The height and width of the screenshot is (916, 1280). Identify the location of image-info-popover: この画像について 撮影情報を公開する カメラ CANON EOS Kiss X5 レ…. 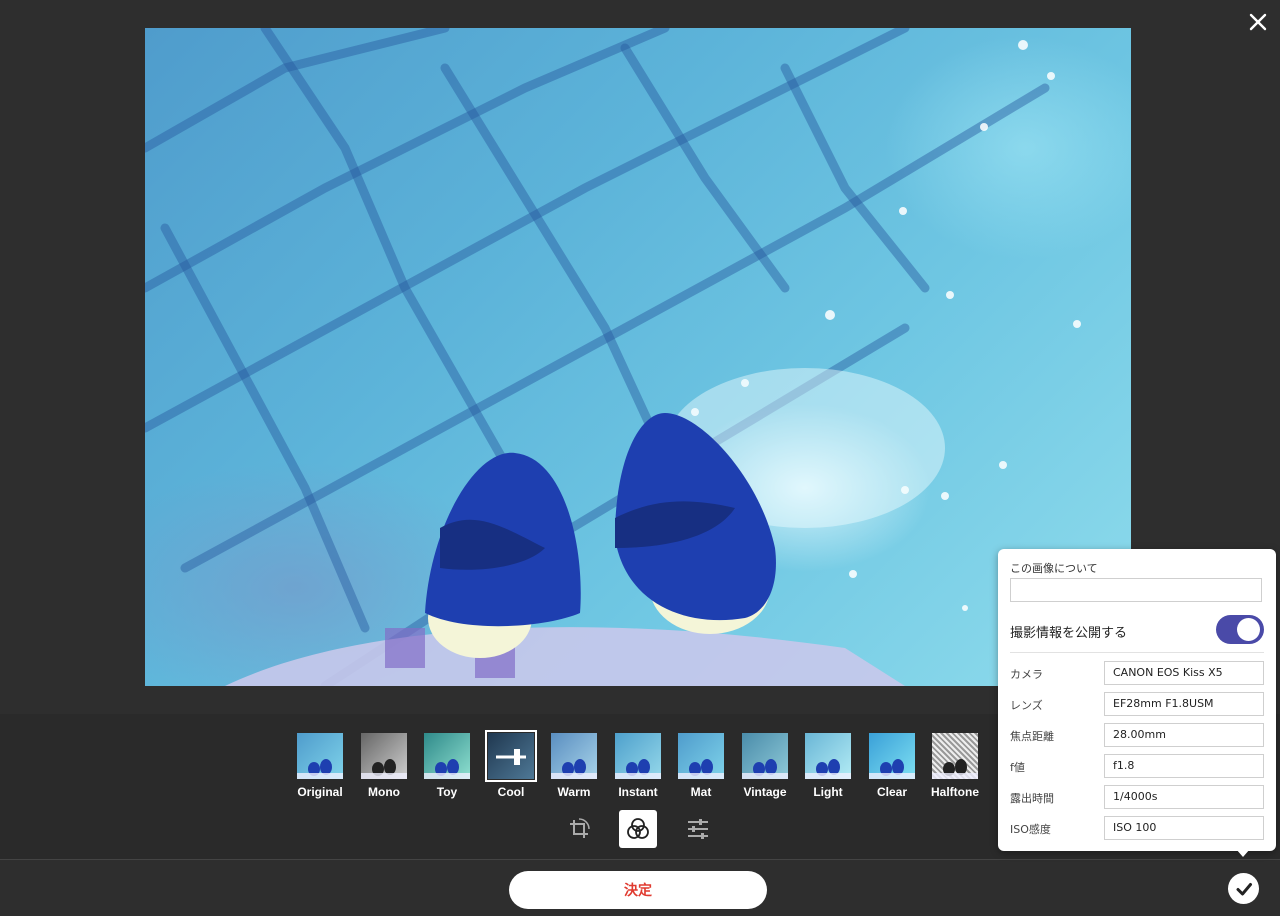
(1137, 703).